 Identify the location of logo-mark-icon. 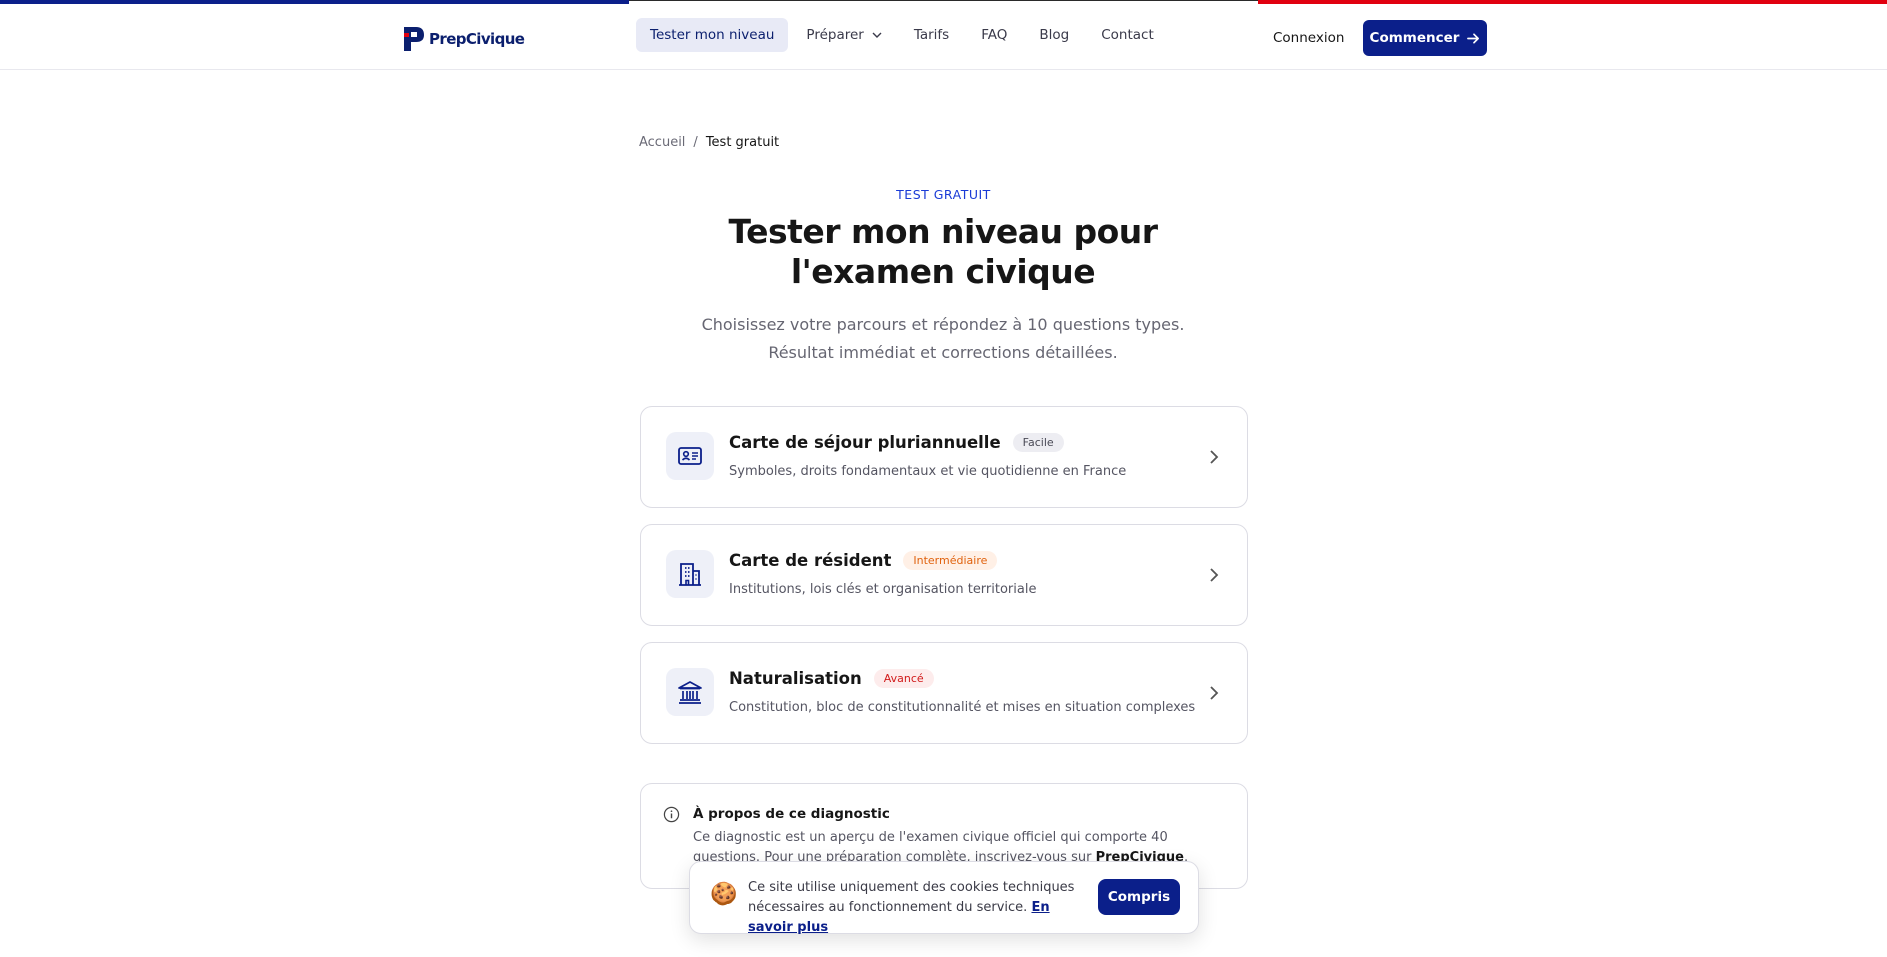
(414, 39).